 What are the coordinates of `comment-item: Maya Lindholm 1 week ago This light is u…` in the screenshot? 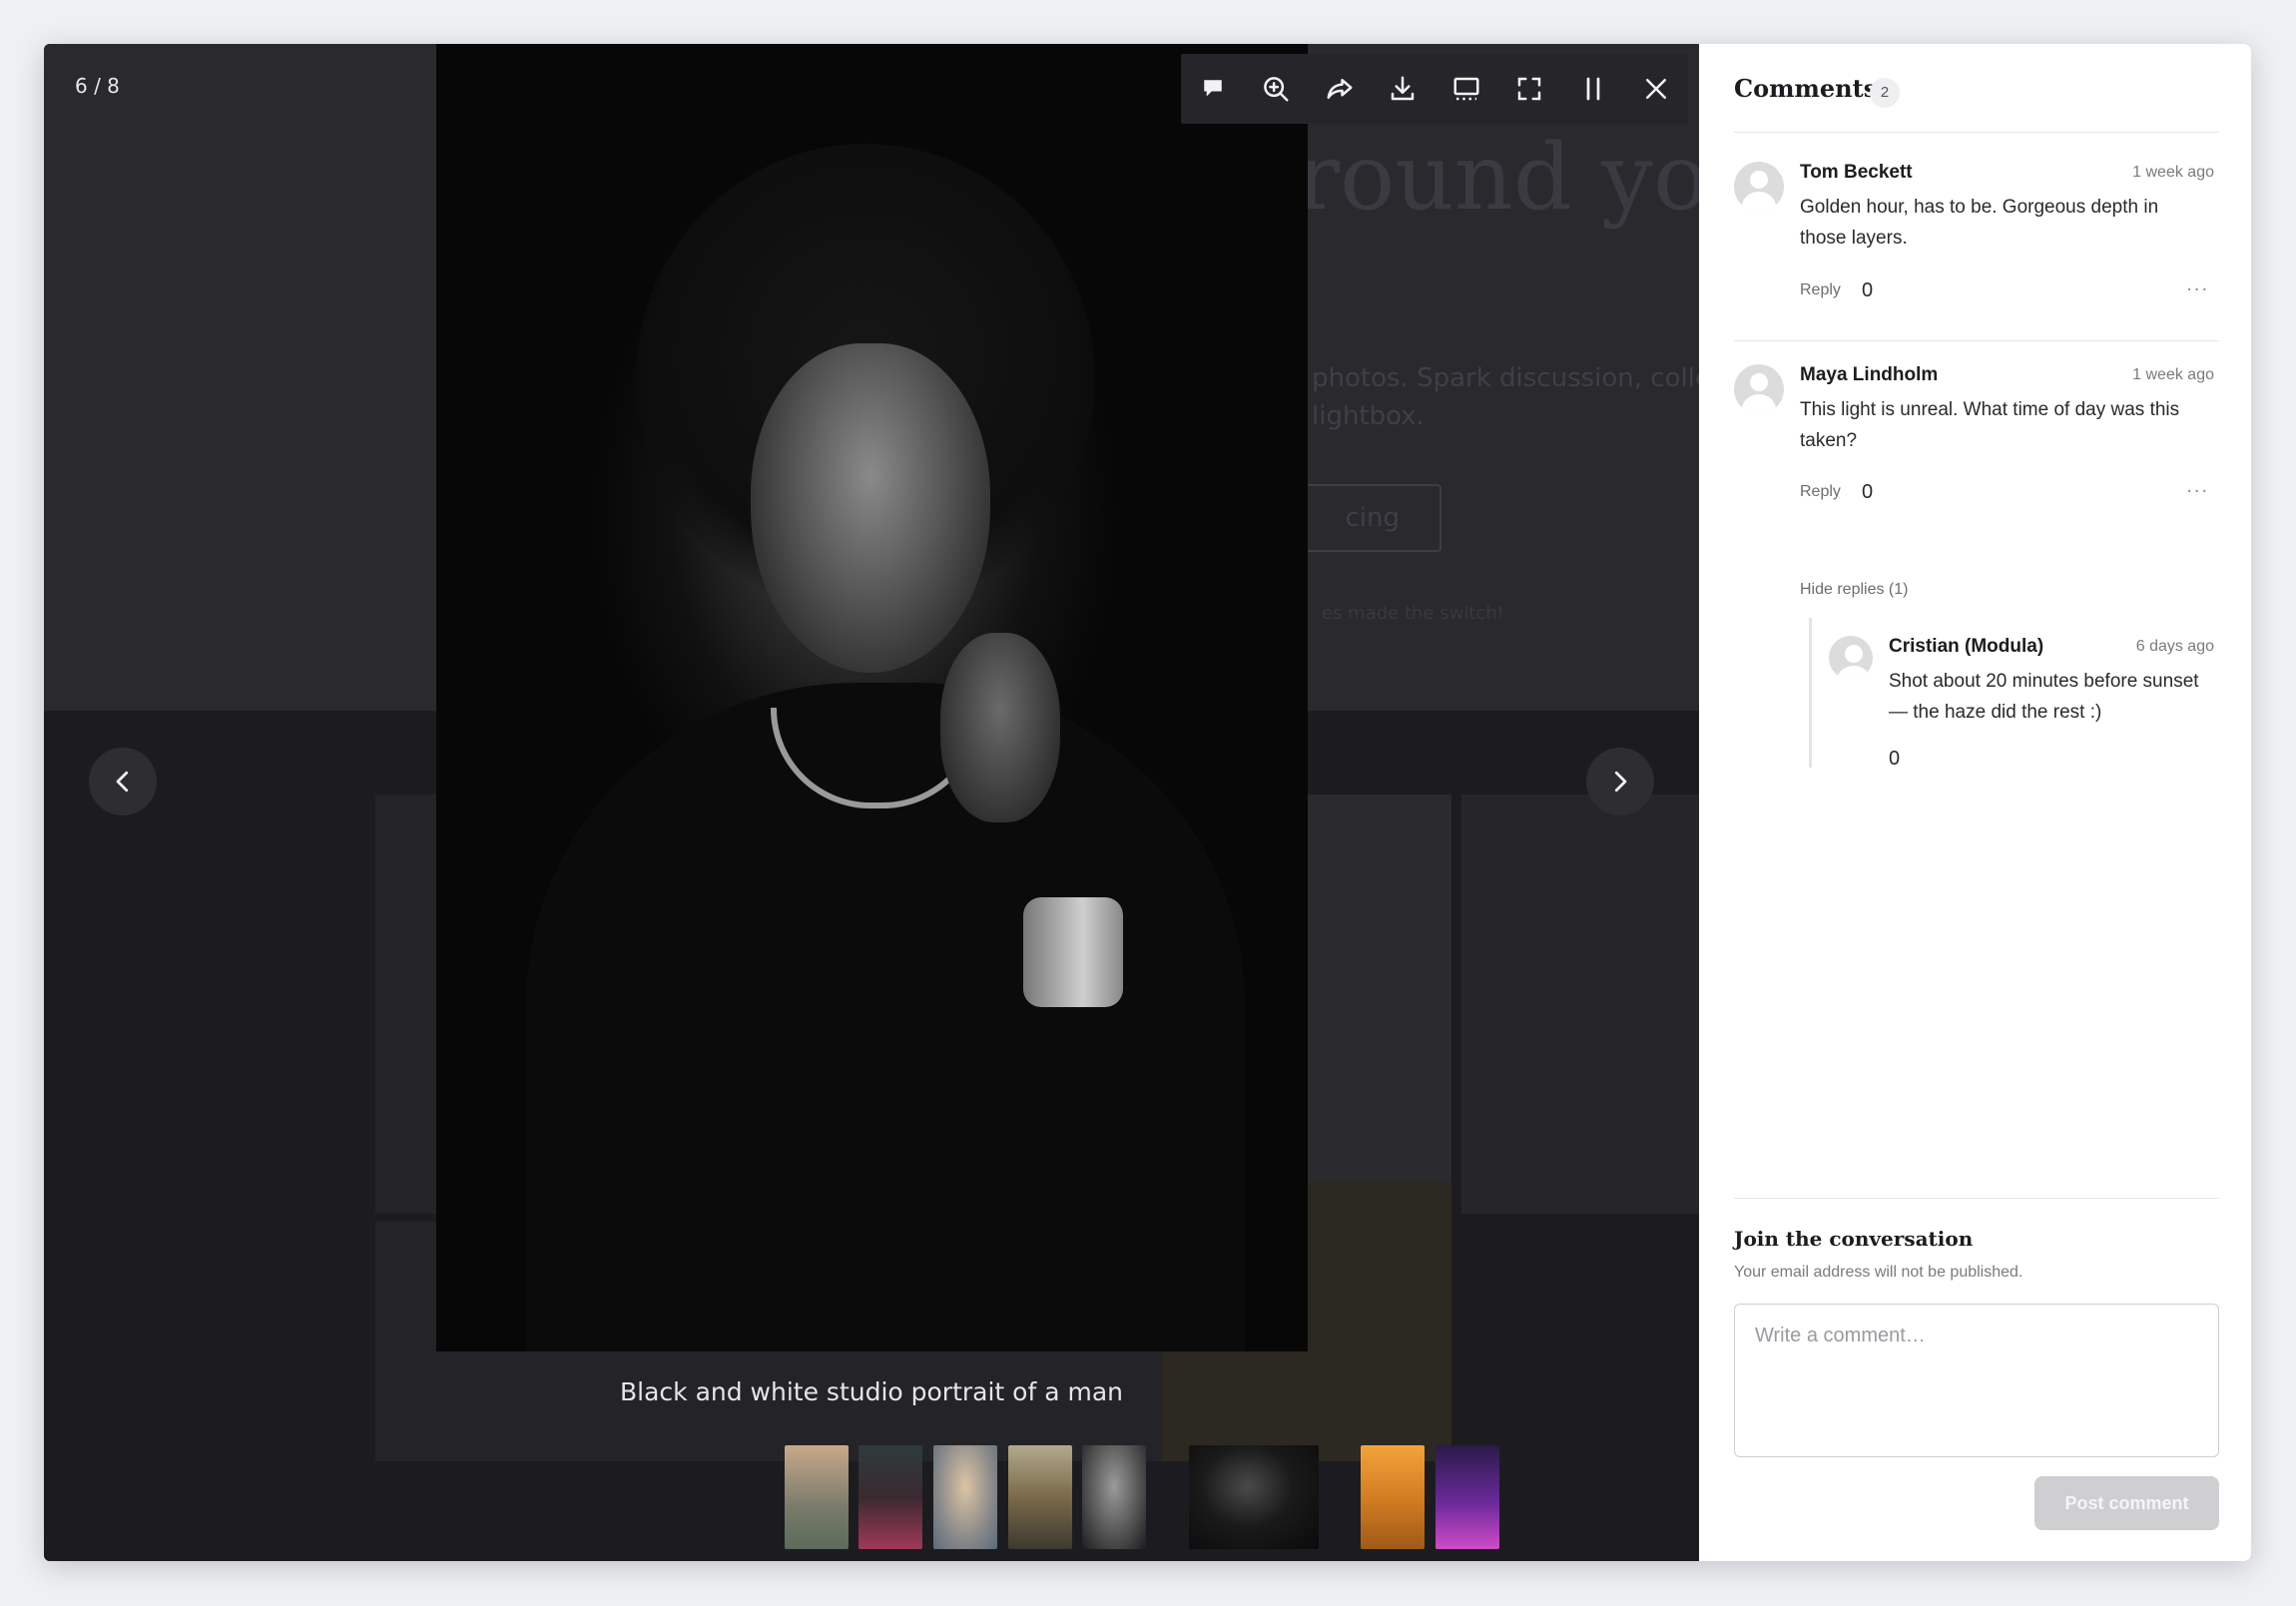 It's located at (1977, 574).